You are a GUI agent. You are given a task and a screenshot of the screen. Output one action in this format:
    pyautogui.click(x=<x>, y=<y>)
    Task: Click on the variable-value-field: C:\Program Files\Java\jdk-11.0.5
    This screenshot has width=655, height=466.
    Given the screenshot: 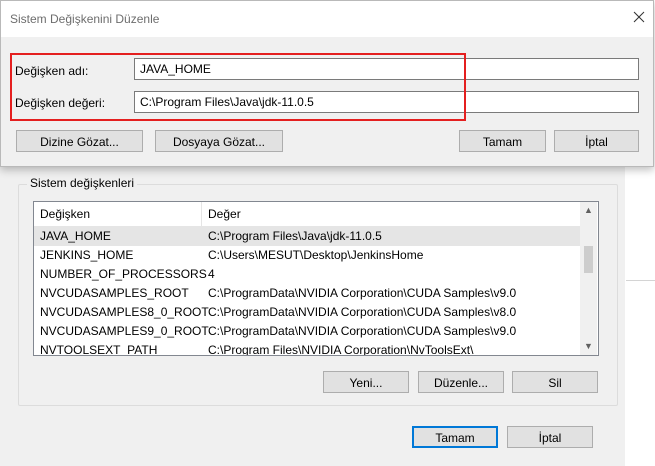 What is the action you would take?
    pyautogui.click(x=386, y=102)
    